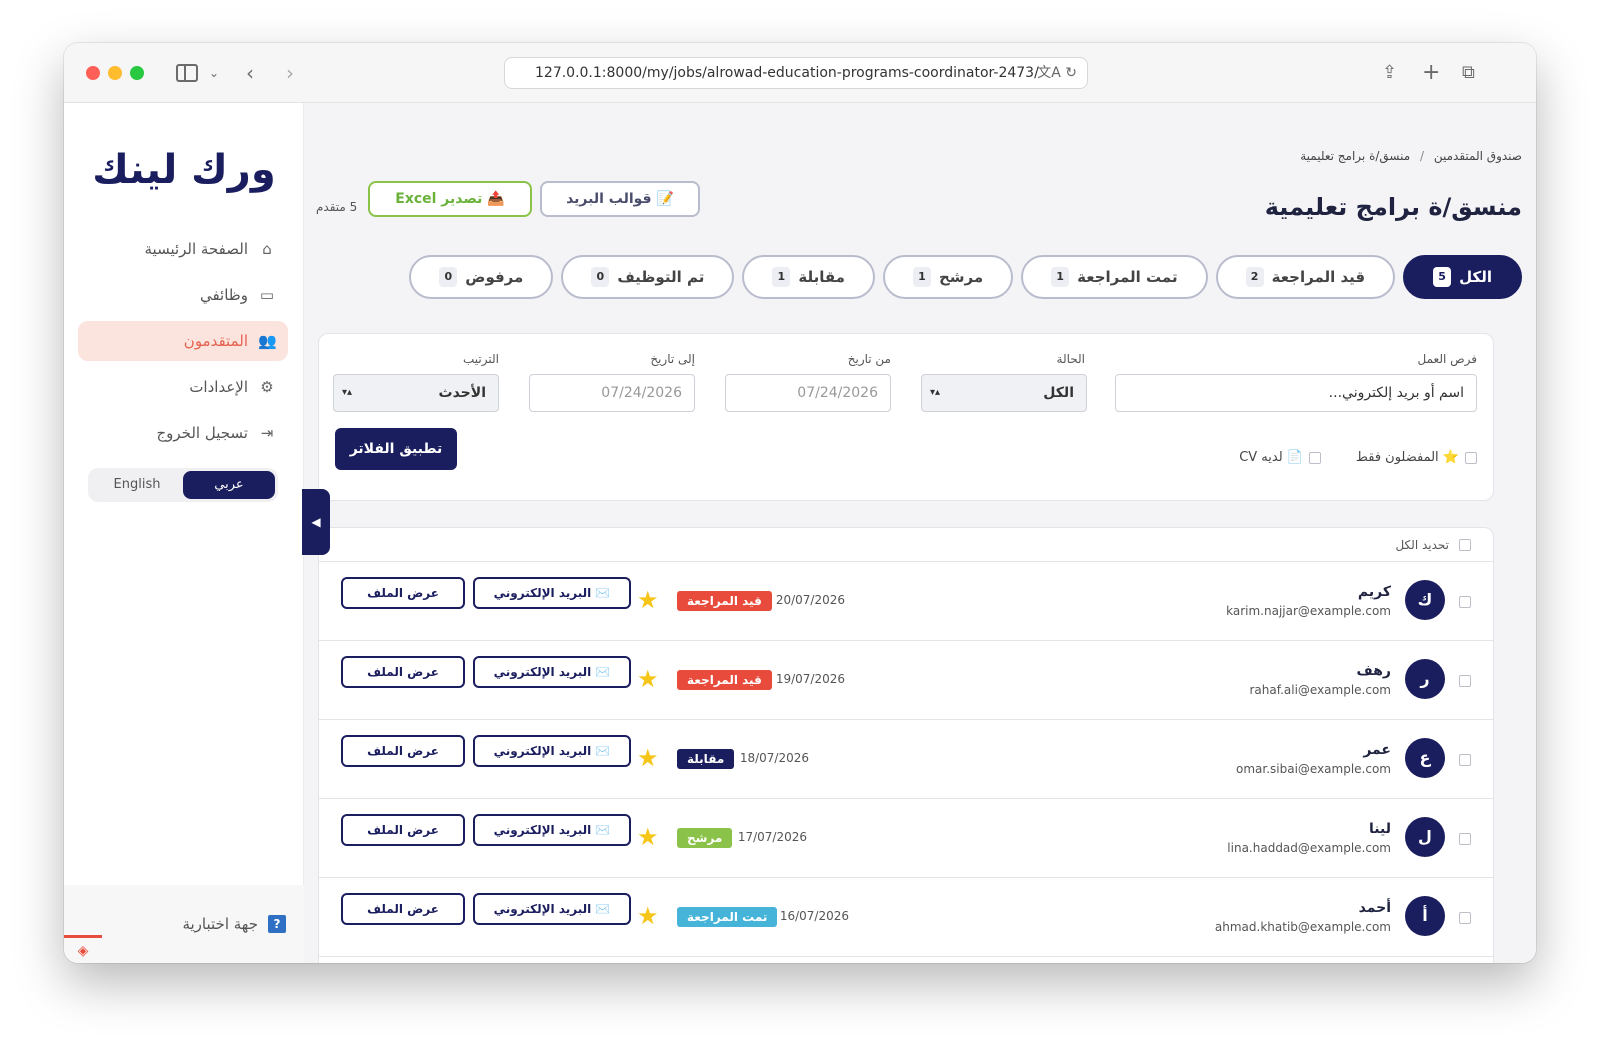 Image resolution: width=1600 pixels, height=1048 pixels. What do you see at coordinates (316, 522) in the screenshot?
I see `collapse-sidebar-button: ◀` at bounding box center [316, 522].